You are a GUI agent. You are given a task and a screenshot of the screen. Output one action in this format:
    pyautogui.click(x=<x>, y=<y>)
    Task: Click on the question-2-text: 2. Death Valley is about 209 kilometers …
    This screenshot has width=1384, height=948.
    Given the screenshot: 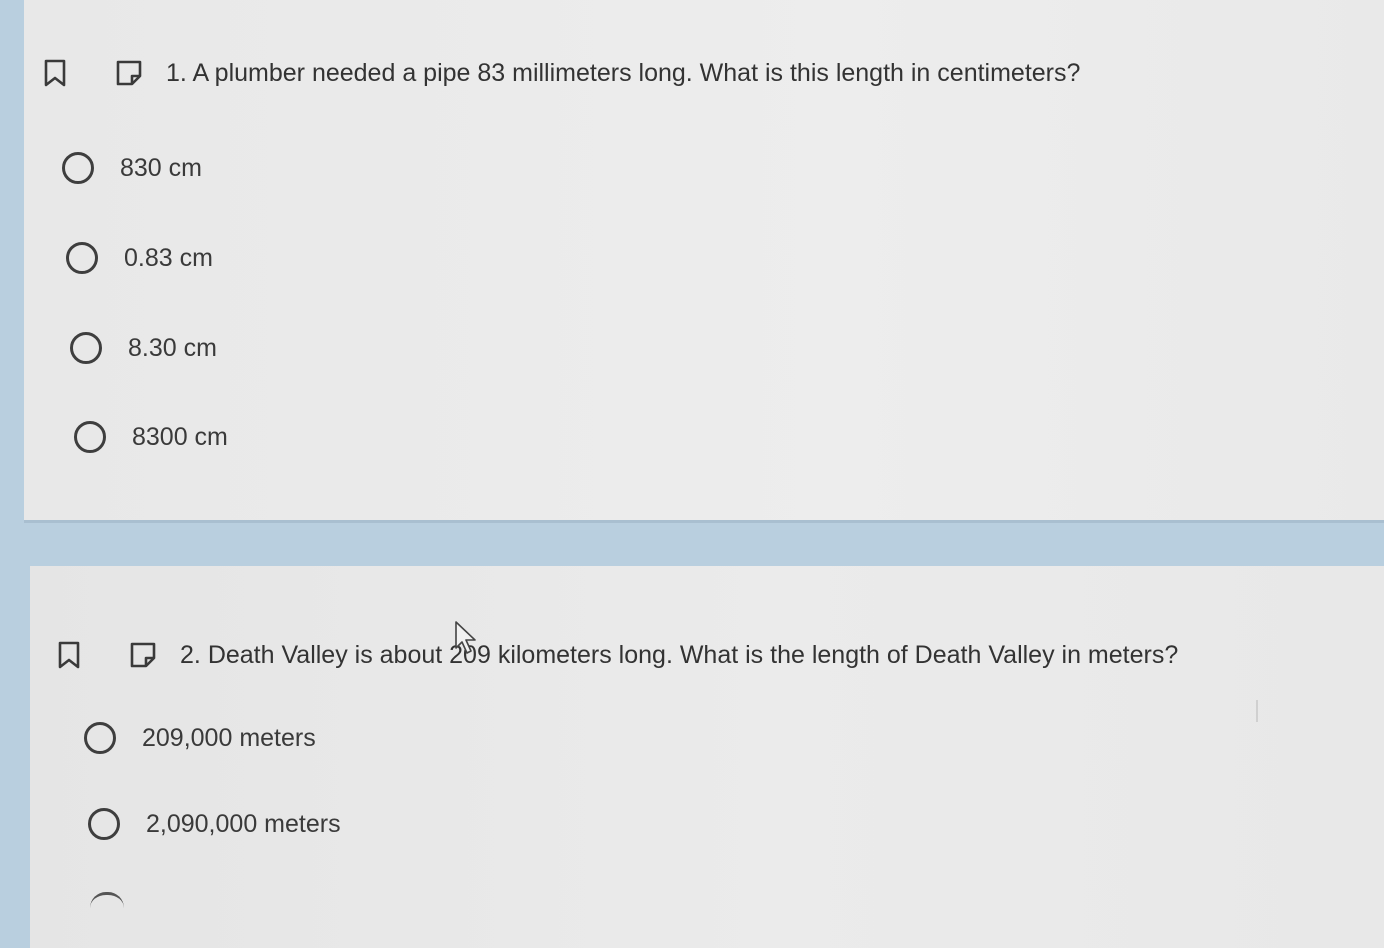 What is the action you would take?
    pyautogui.click(x=679, y=654)
    